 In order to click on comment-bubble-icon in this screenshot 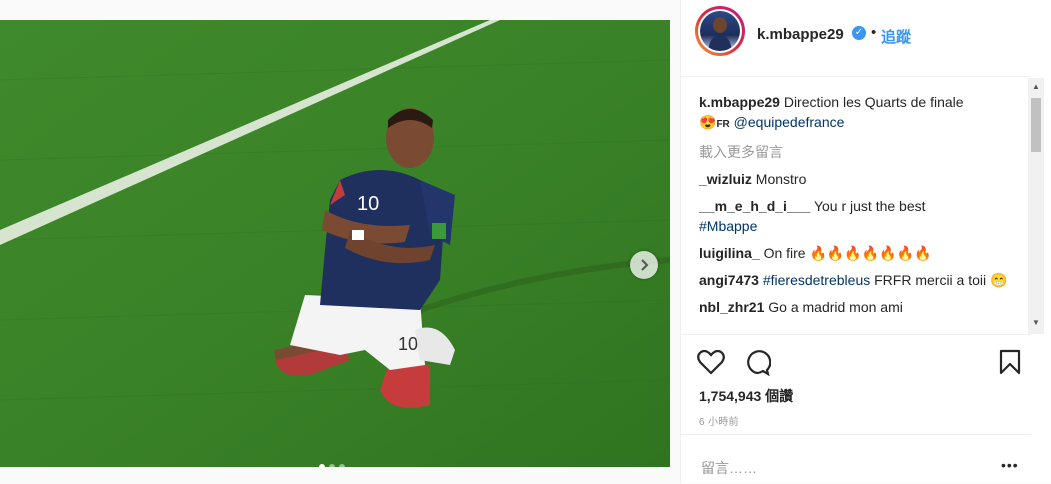, I will do `click(759, 363)`.